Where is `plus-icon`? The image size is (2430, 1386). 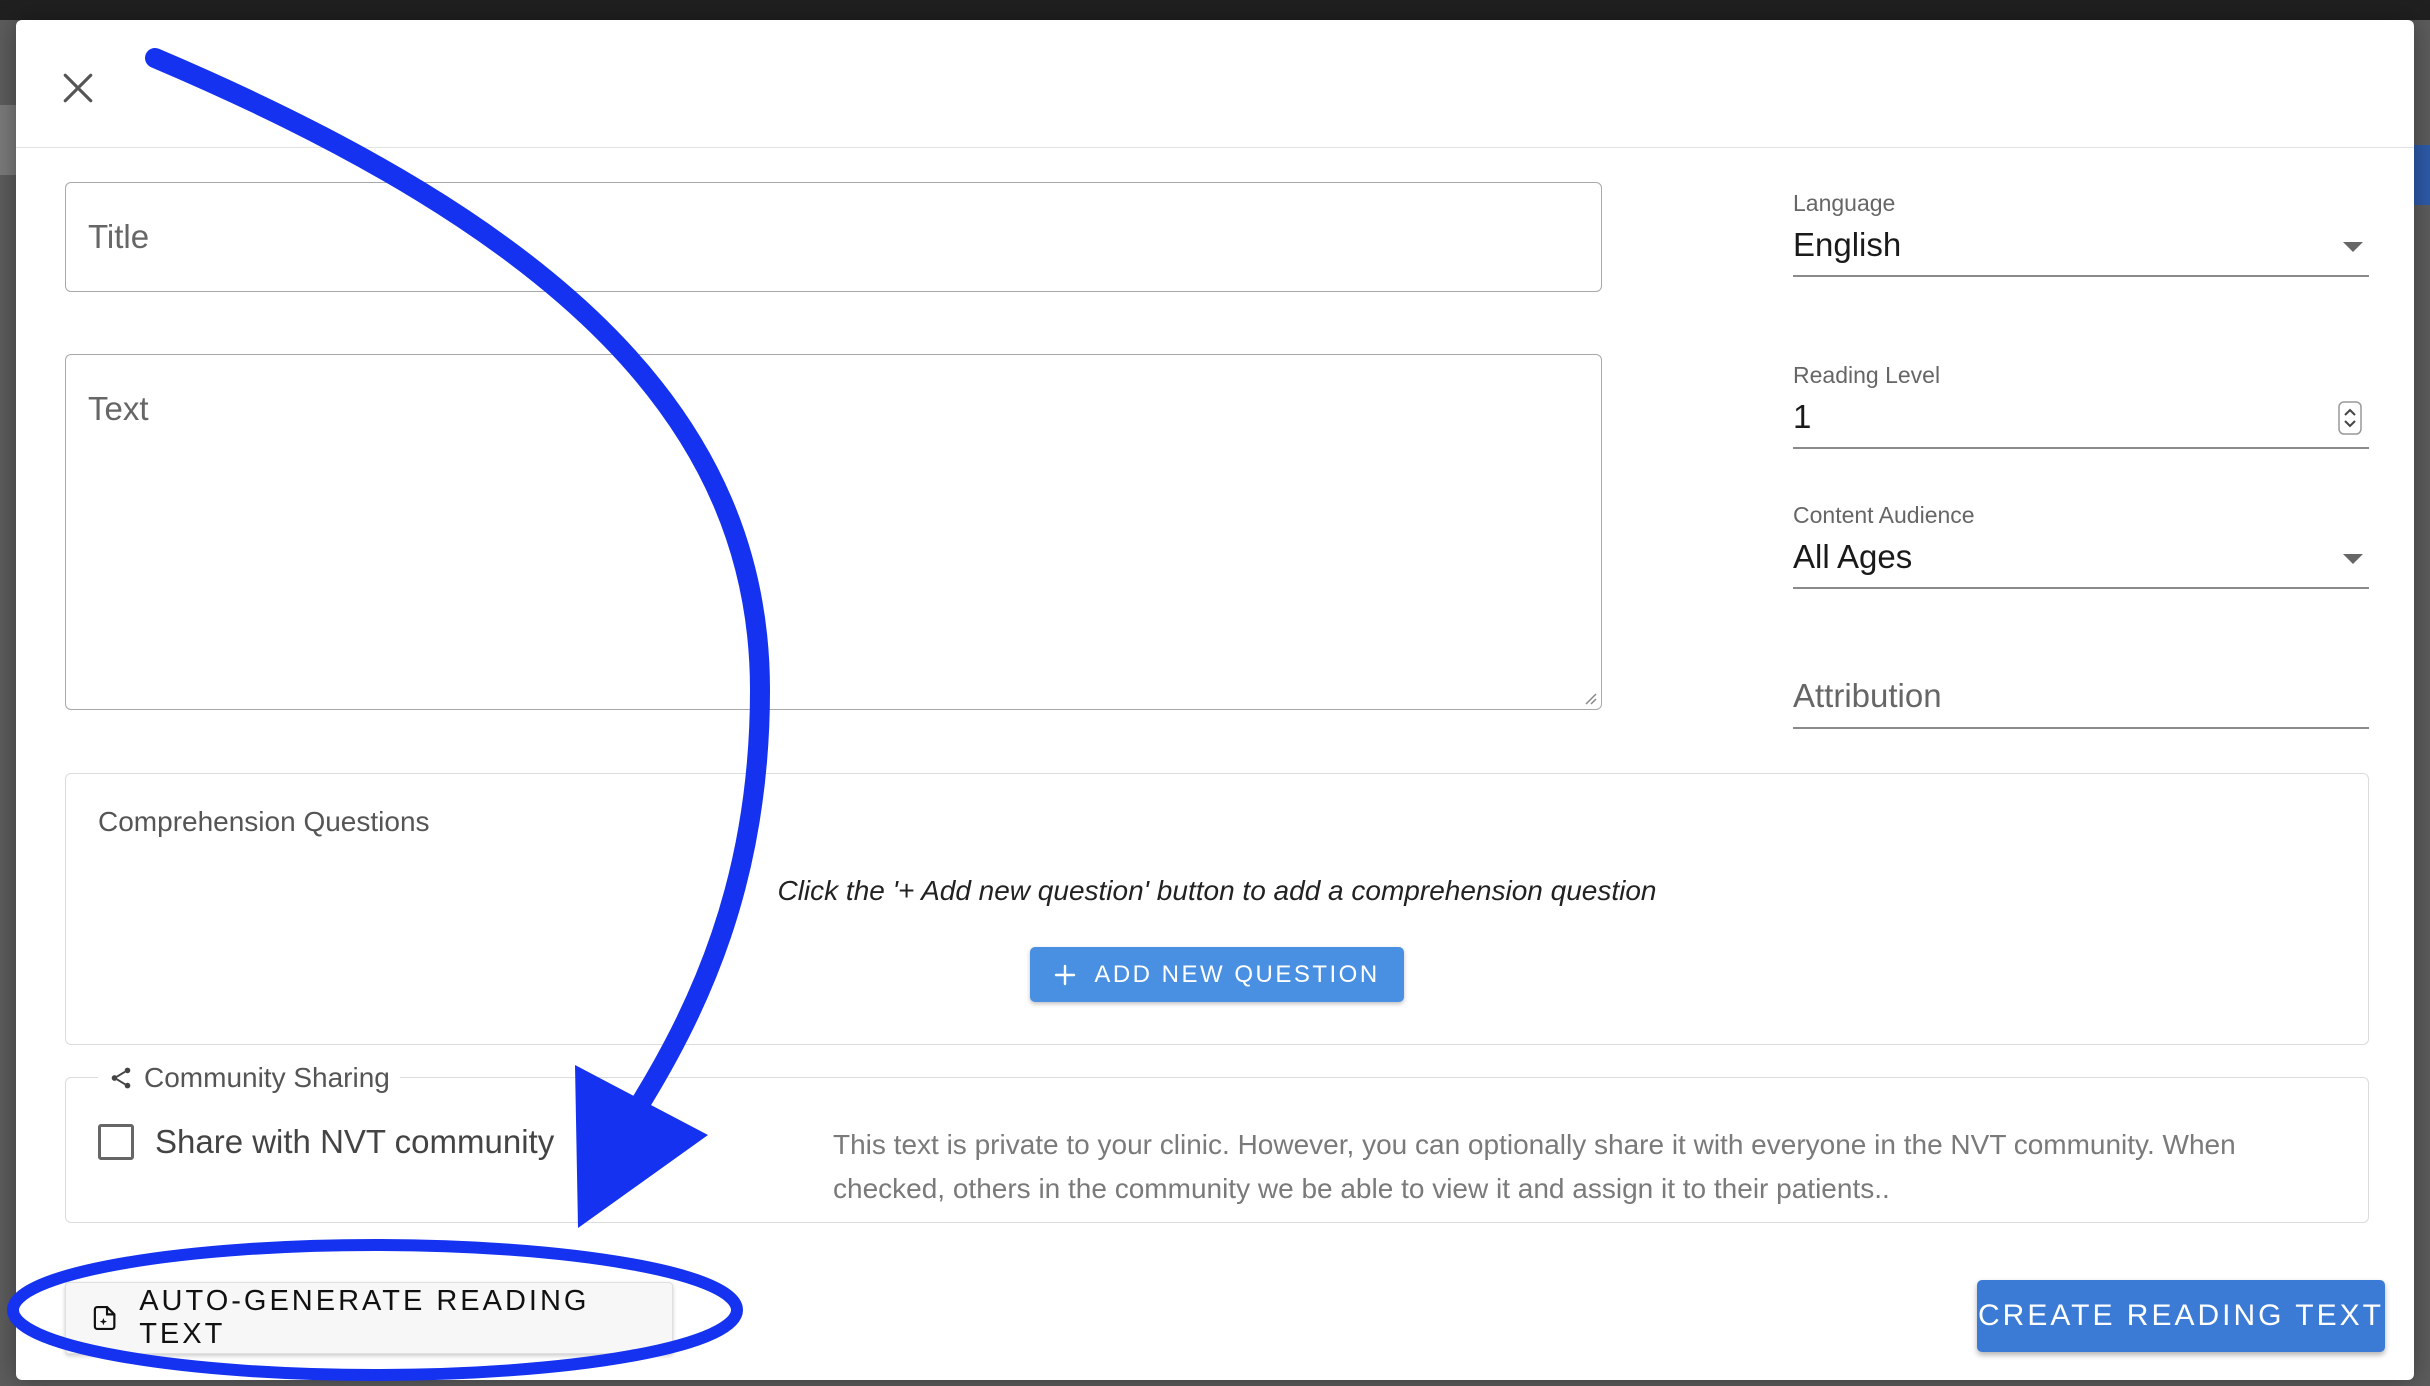
plus-icon is located at coordinates (1065, 974).